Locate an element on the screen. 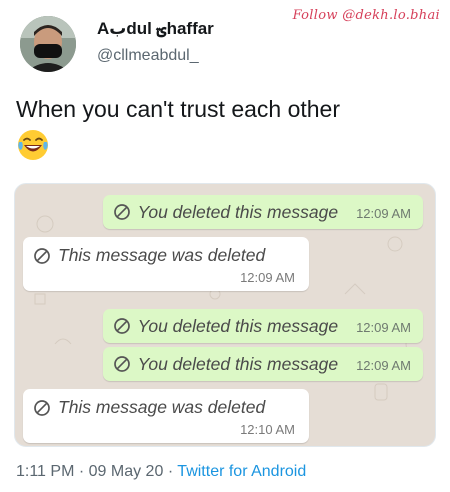 The height and width of the screenshot is (492, 450). chat-bubble-incoming: This message was deleted 12:09 AM is located at coordinates (166, 264).